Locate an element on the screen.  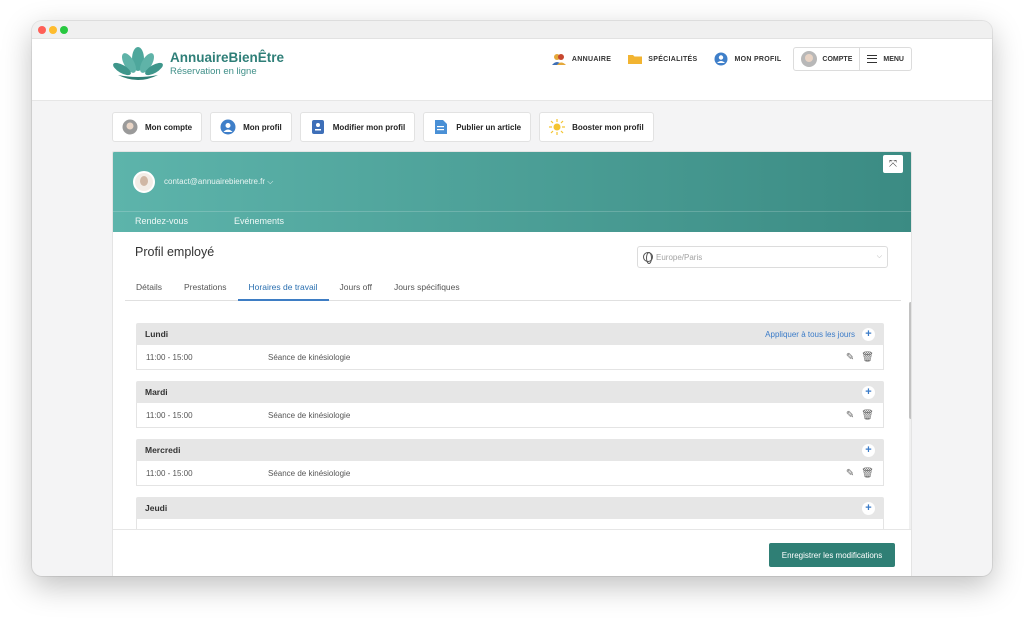
account-menu-box: COMPTE MENU is located at coordinates (852, 59).